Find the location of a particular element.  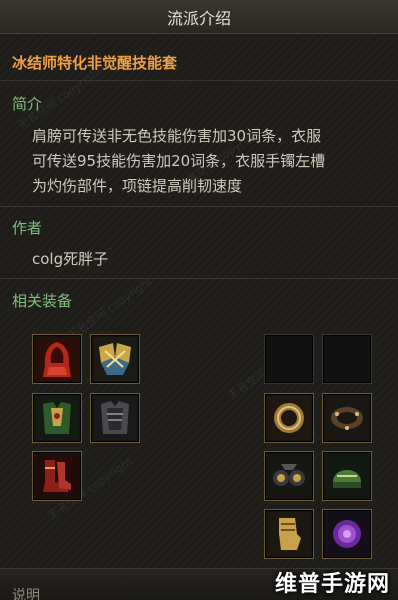

green-helmet-icon is located at coordinates (347, 476).